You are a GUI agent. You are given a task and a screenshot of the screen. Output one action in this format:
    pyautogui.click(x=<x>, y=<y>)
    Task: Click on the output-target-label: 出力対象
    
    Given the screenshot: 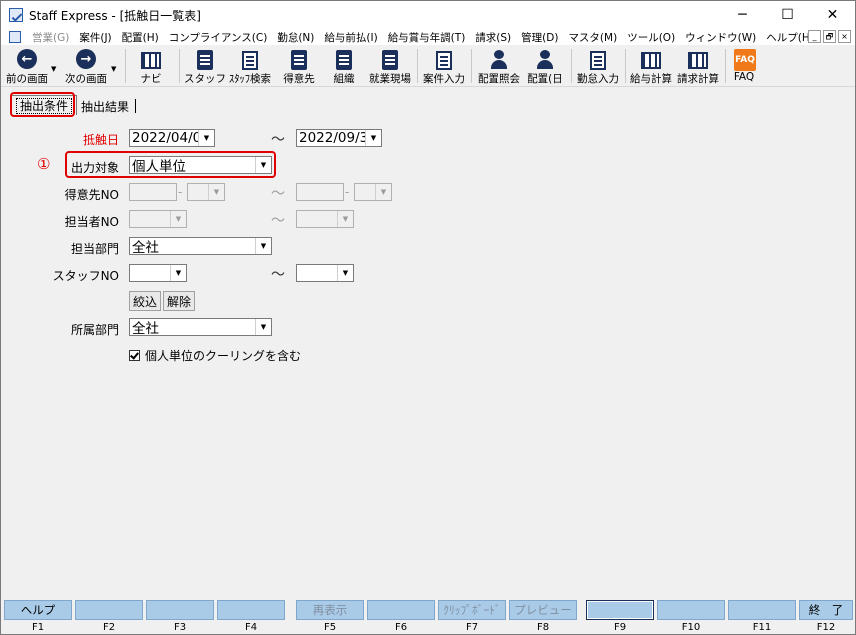 What is the action you would take?
    pyautogui.click(x=94, y=168)
    